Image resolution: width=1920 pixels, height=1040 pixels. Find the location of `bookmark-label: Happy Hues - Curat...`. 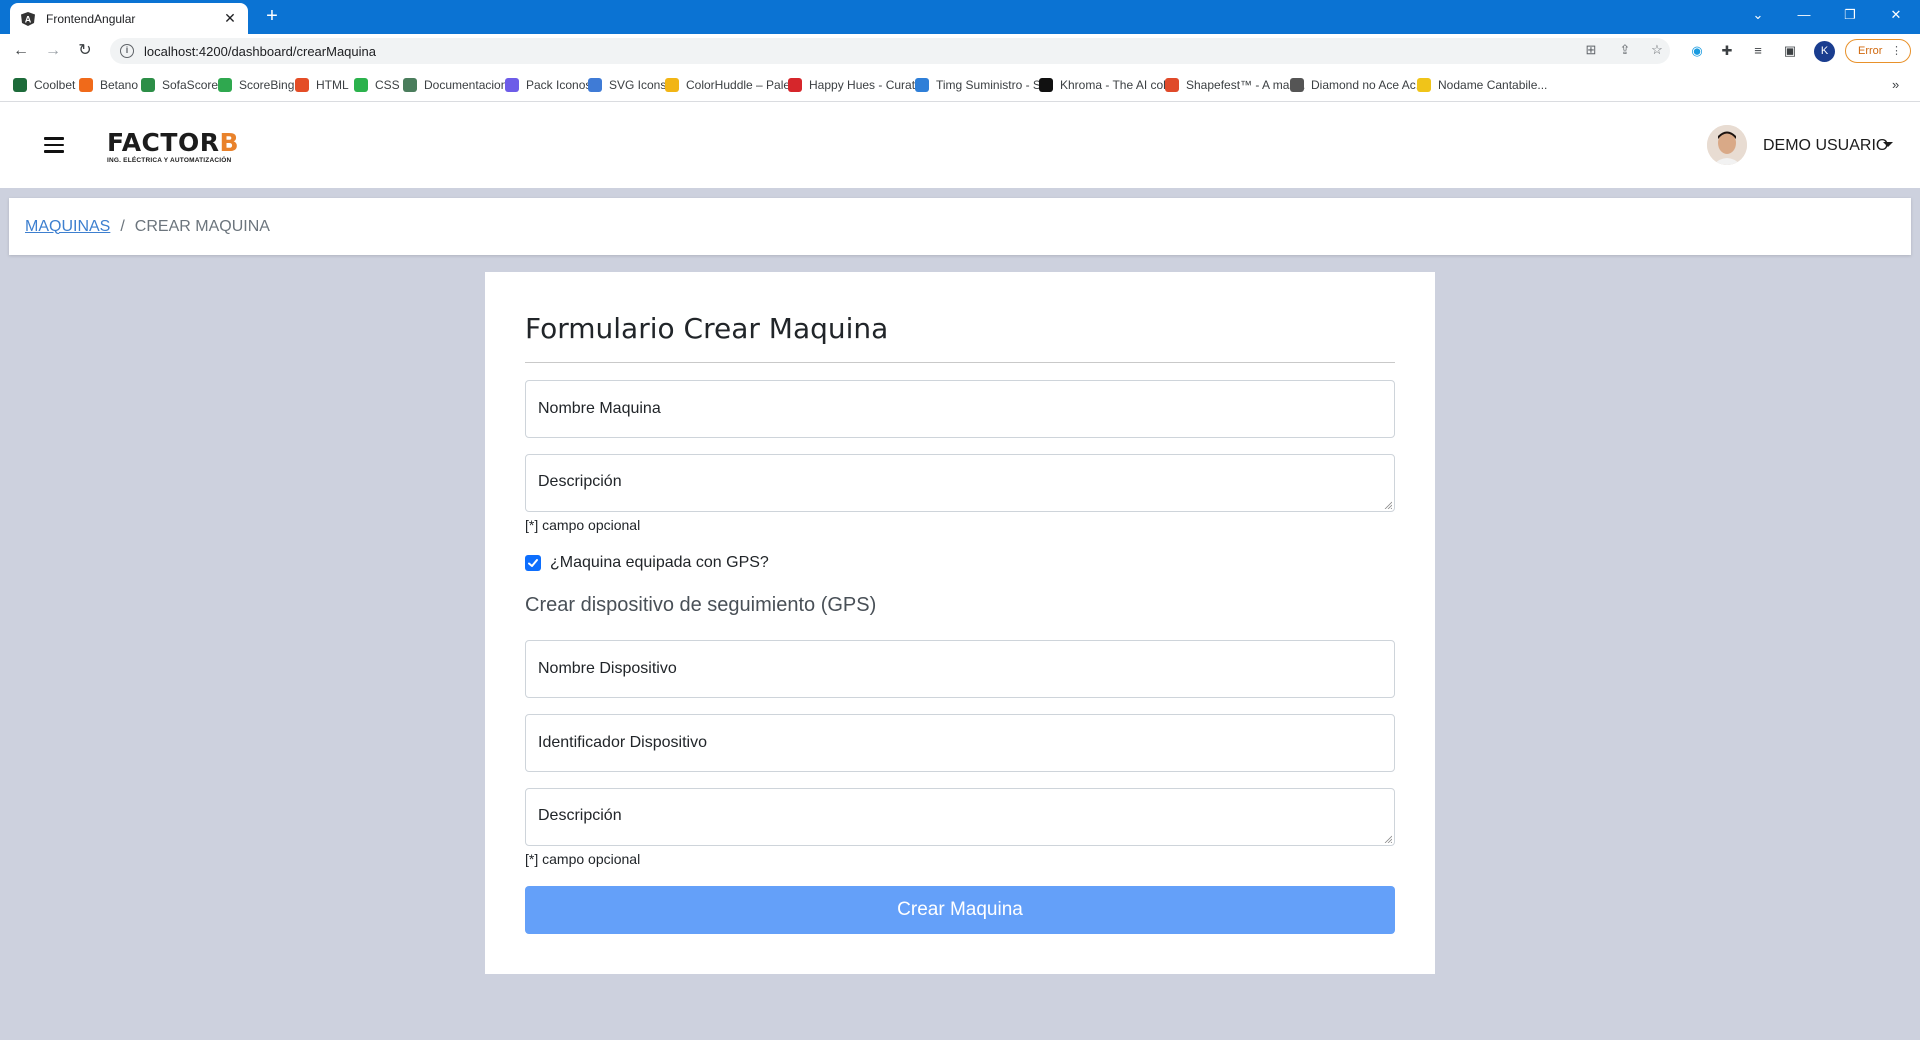

bookmark-label: Happy Hues - Curat... is located at coordinates (867, 85).